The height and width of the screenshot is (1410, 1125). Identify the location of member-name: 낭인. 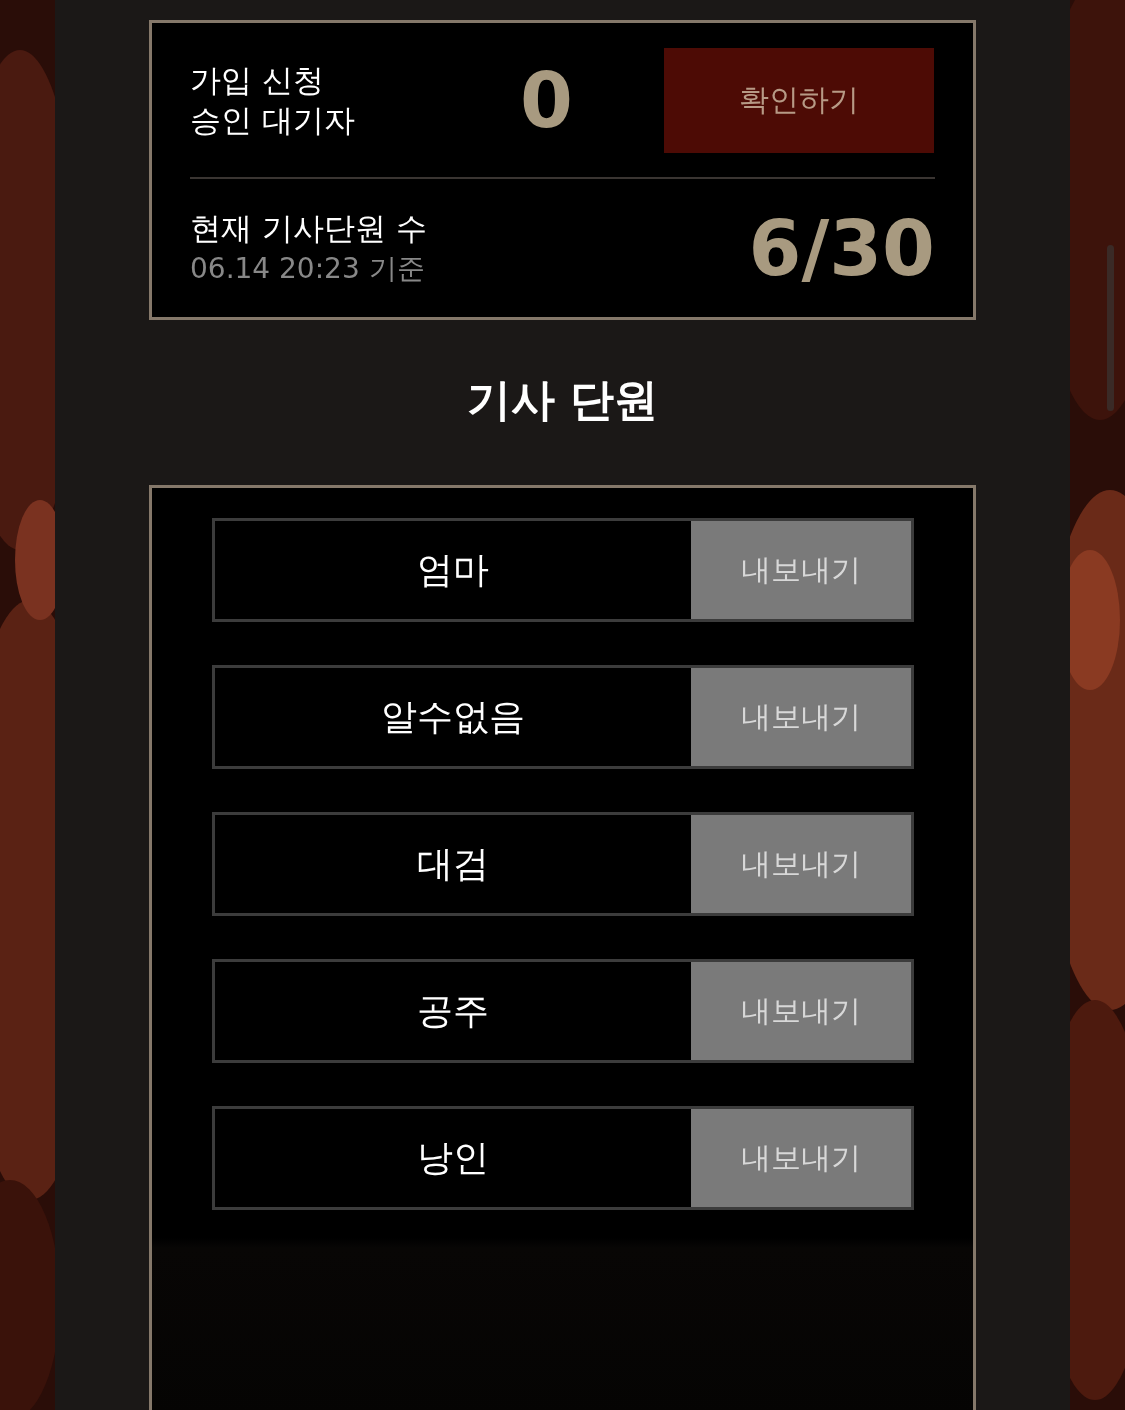
(452, 1157).